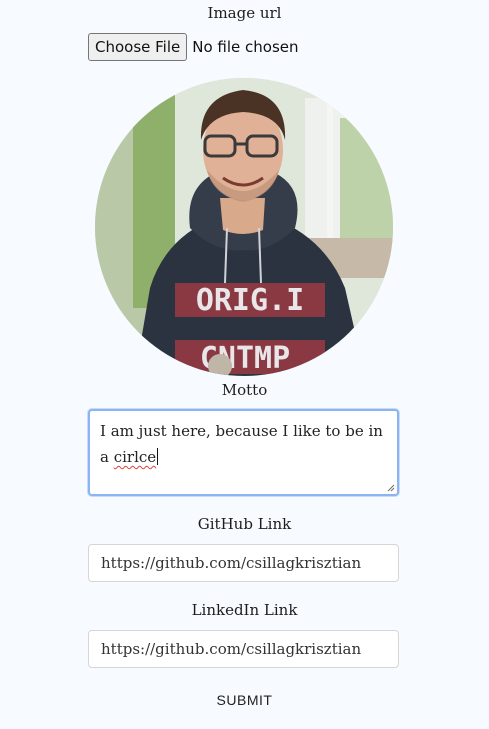  I want to click on github-input: https://github.com/csillagkrisztian, so click(243, 563).